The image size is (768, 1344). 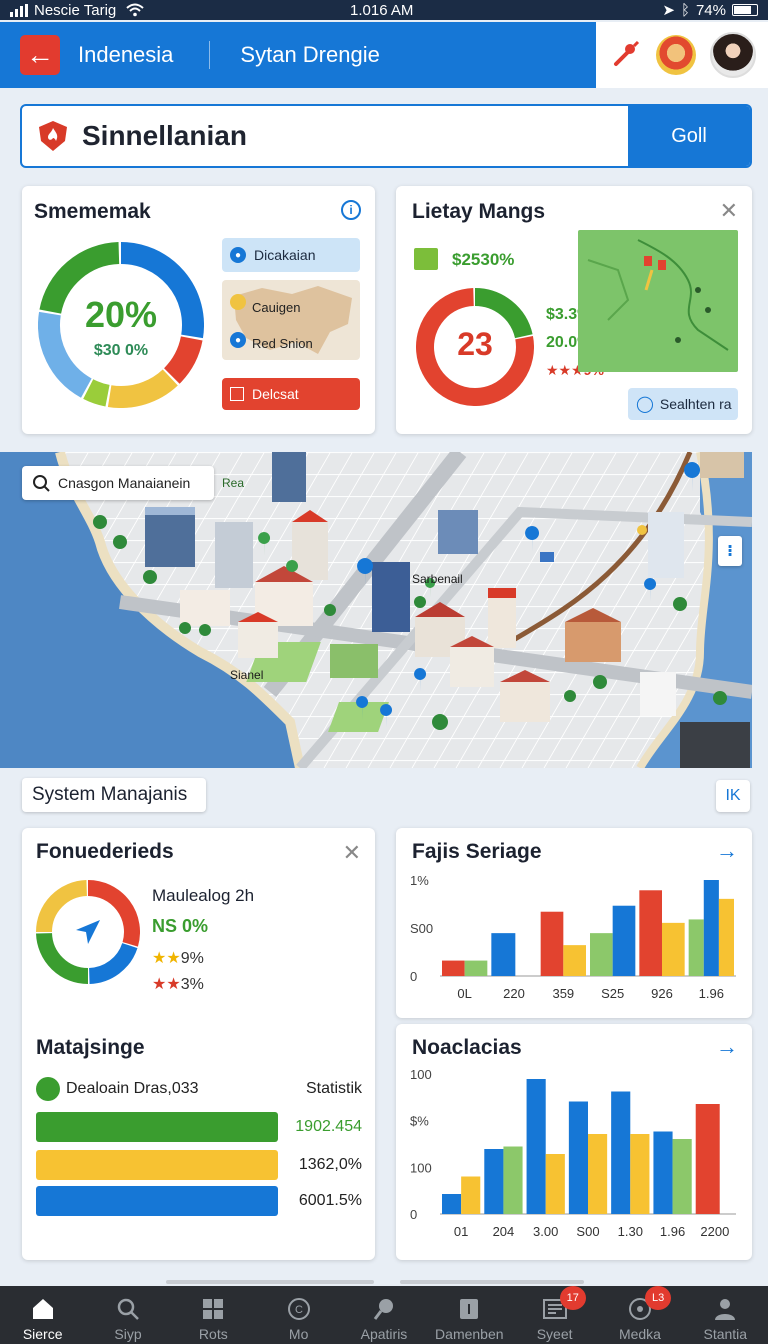 I want to click on copyright-icon: C, so click(x=299, y=1309).